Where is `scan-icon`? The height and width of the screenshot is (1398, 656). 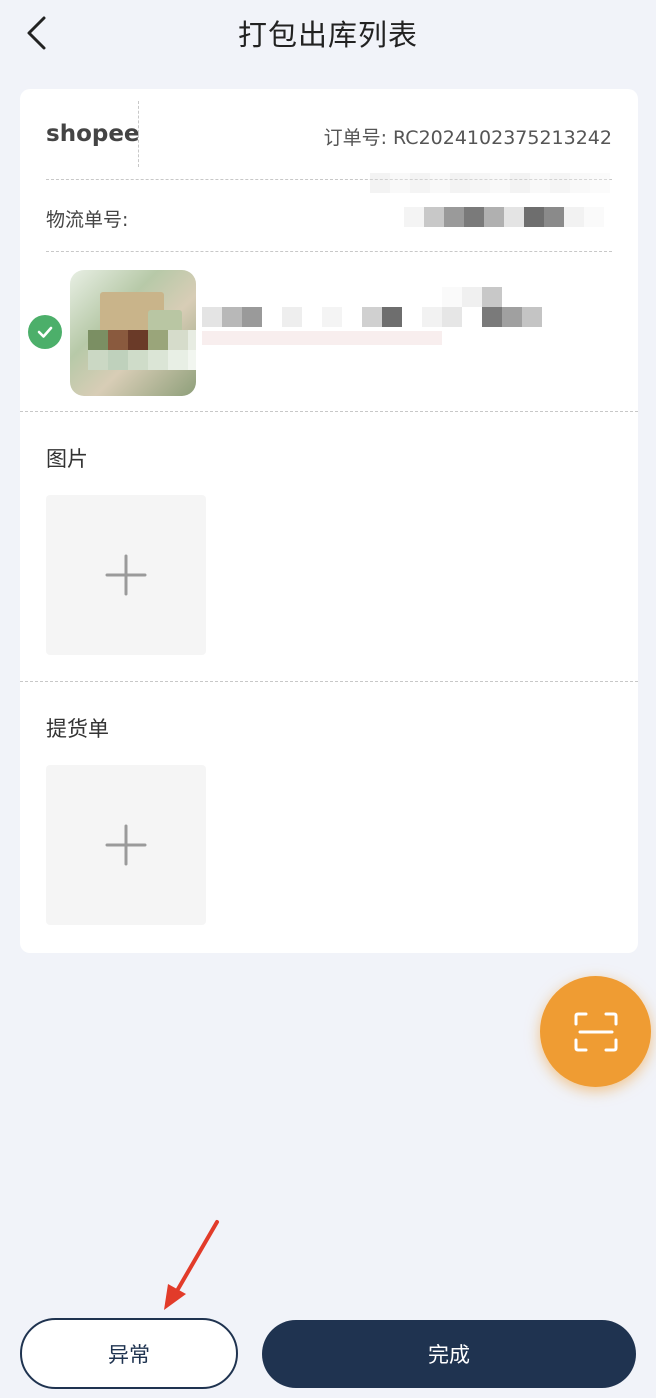 scan-icon is located at coordinates (595, 1031).